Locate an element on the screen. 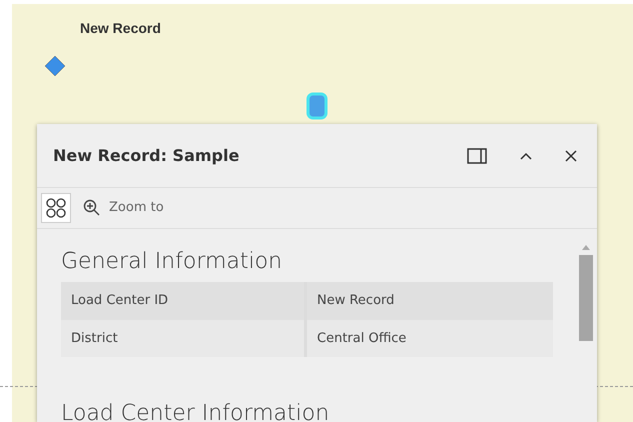 This screenshot has width=633, height=422. section-heading: Load Center Information is located at coordinates (195, 411).